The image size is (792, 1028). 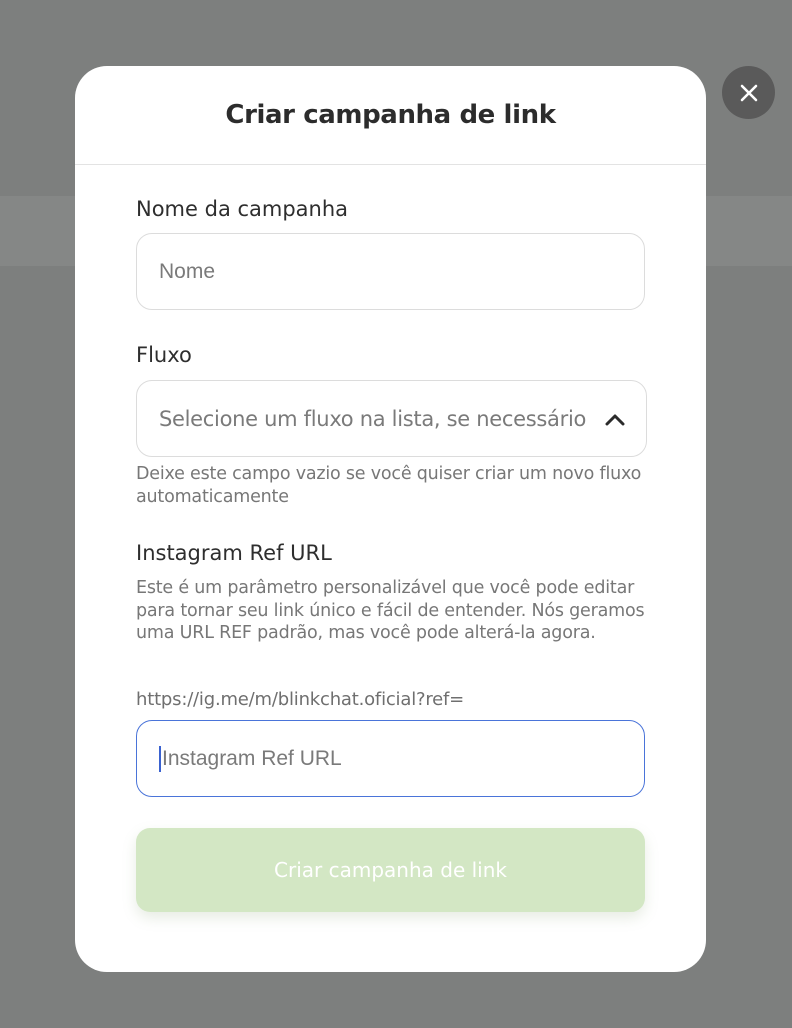 I want to click on flow-label: Fluxo, so click(x=164, y=355).